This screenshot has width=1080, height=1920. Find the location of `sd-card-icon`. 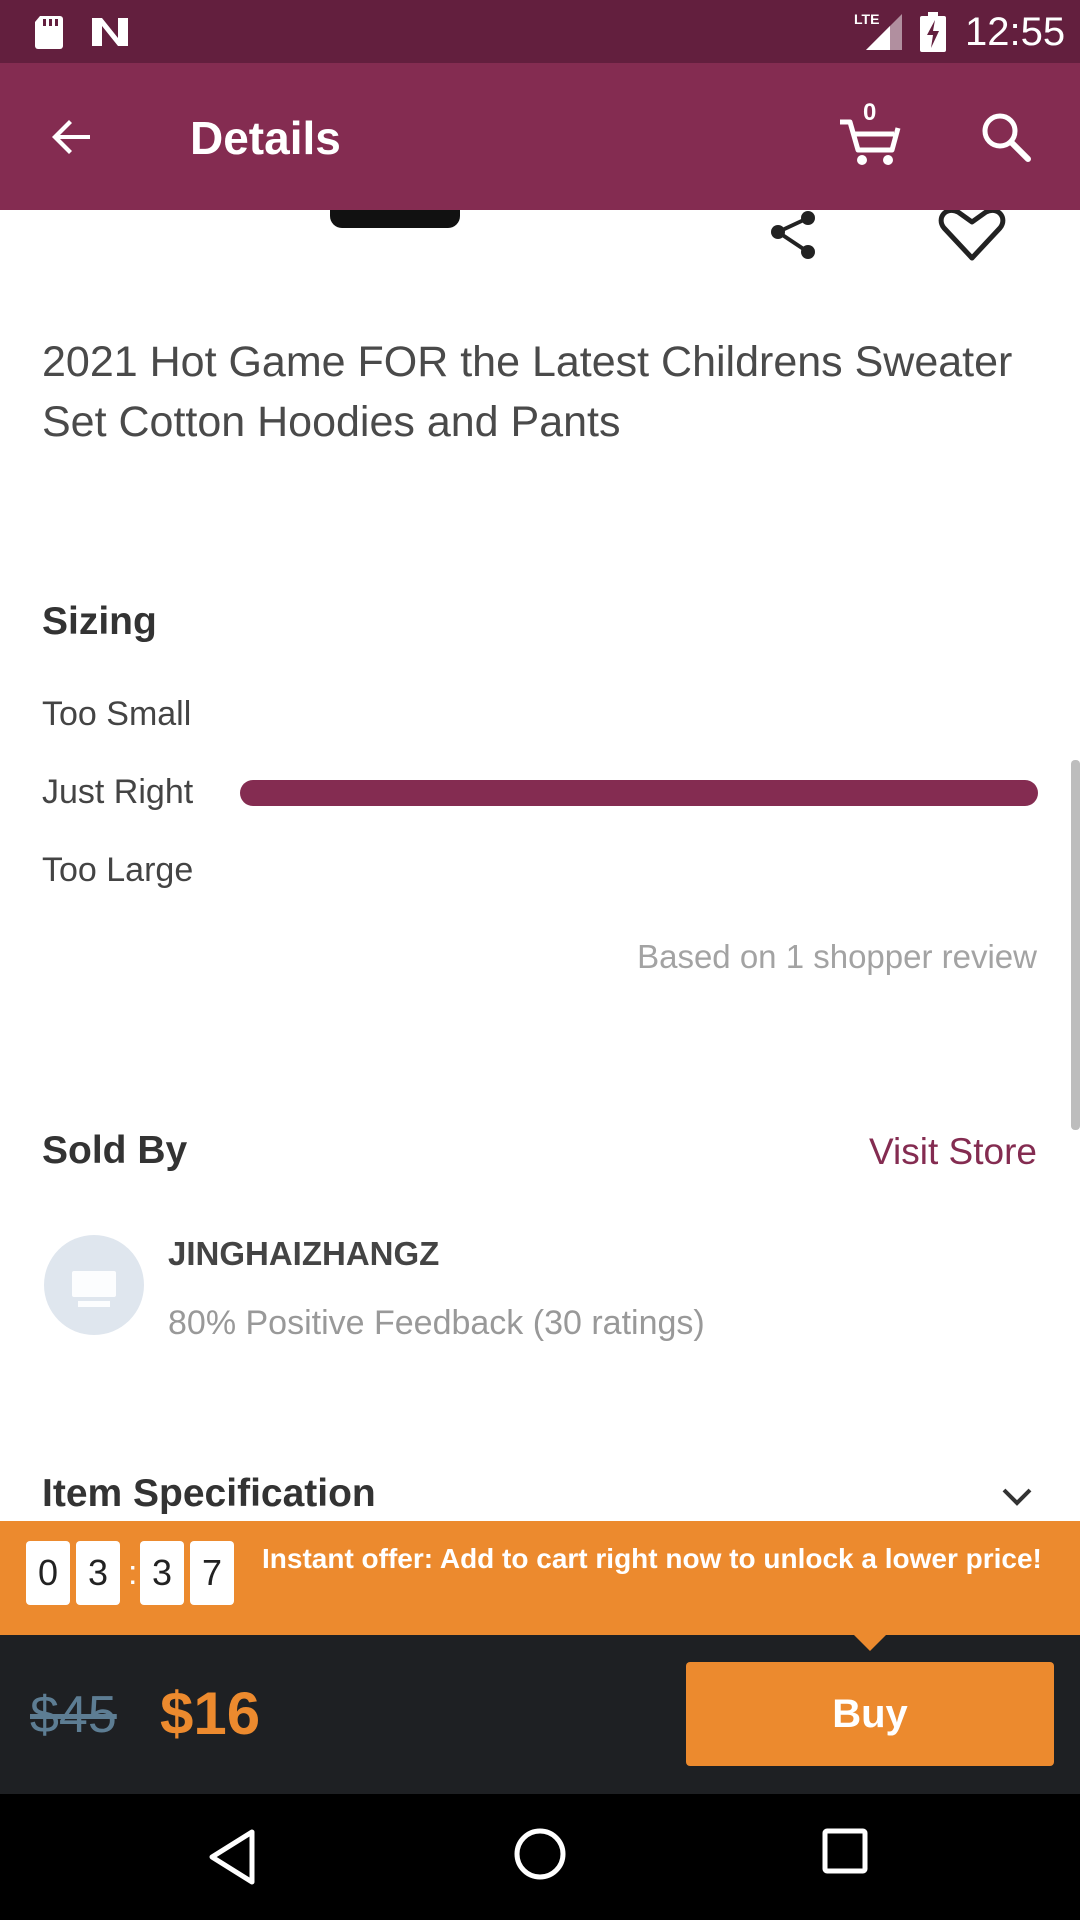

sd-card-icon is located at coordinates (49, 32).